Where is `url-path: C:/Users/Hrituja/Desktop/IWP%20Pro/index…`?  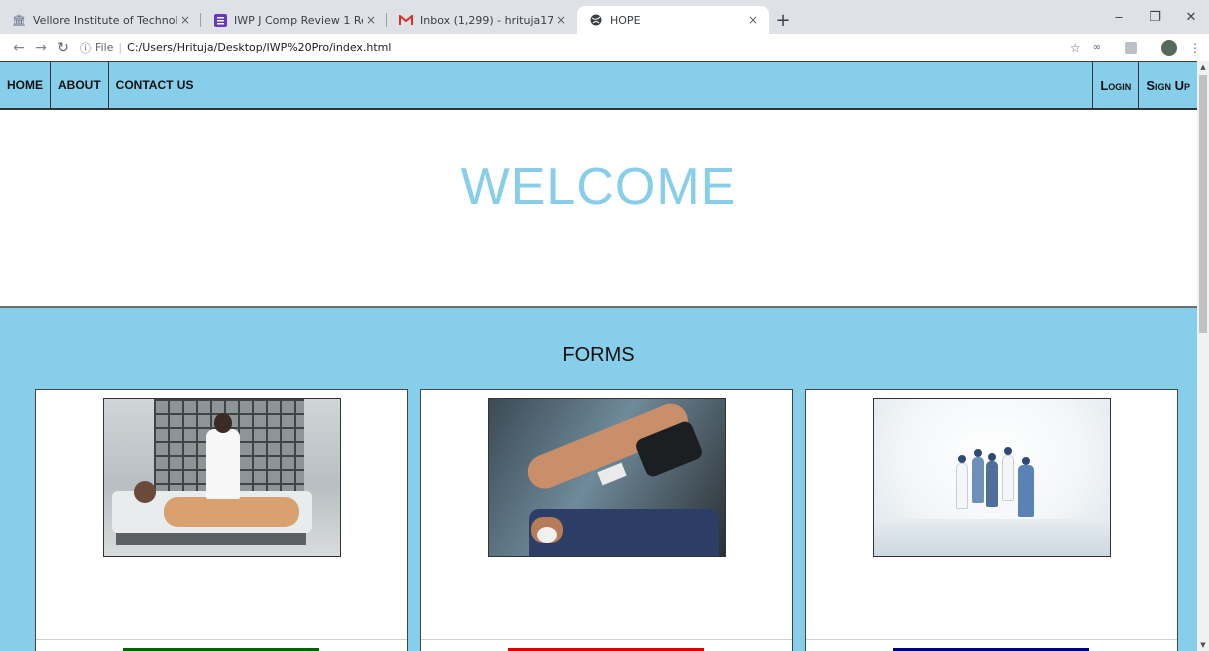
url-path: C:/Users/Hrituja/Desktop/IWP%20Pro/index… is located at coordinates (259, 47).